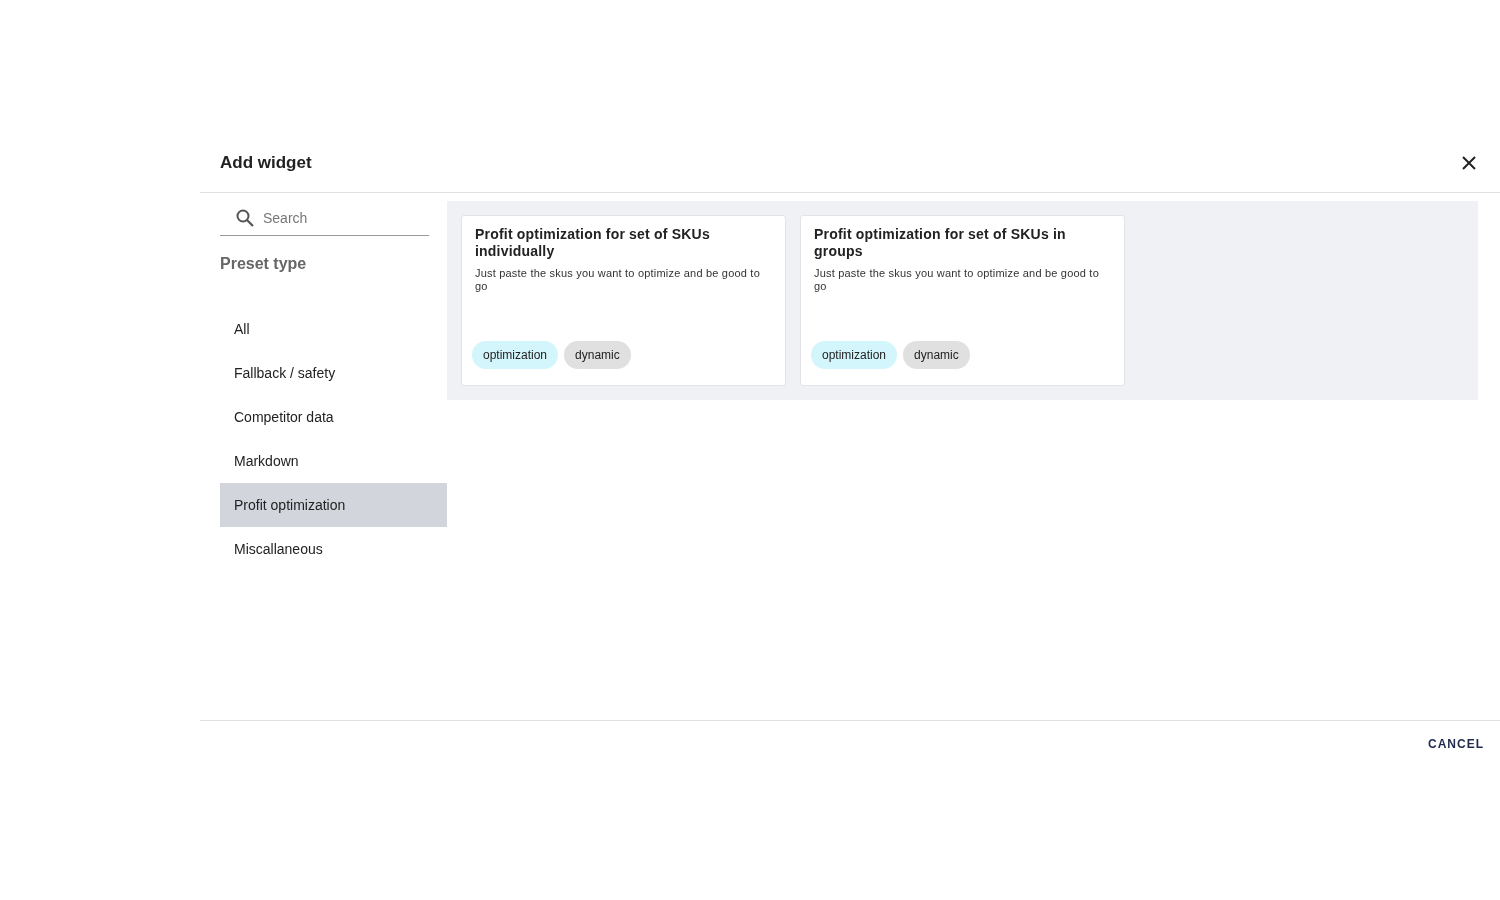  I want to click on sidebar-item: Markdown, so click(333, 461).